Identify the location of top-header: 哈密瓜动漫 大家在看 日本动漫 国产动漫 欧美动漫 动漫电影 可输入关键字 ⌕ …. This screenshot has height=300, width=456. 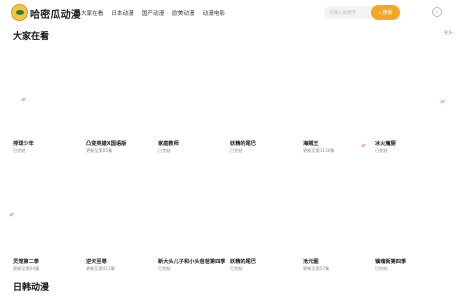
(228, 13).